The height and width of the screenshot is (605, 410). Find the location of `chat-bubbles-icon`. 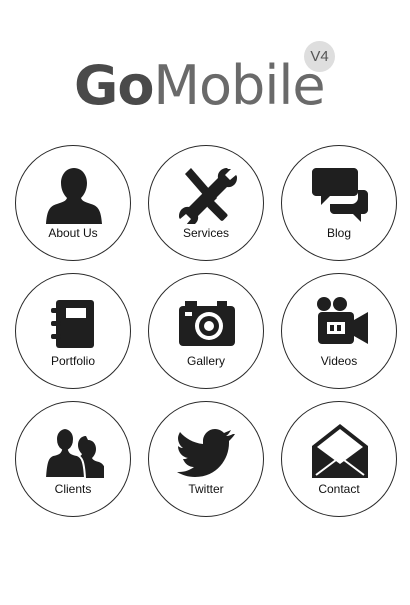

chat-bubbles-icon is located at coordinates (340, 194).